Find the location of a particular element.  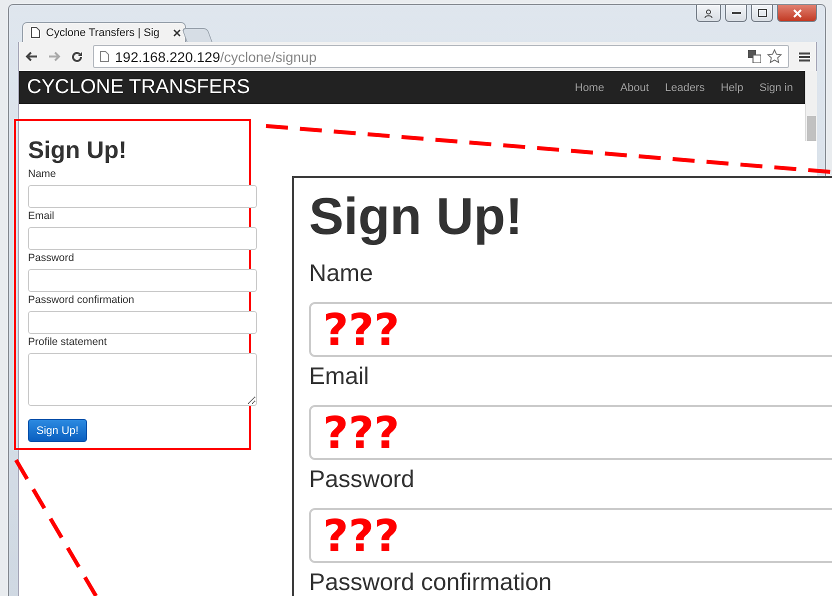

reload-icon is located at coordinates (77, 56).